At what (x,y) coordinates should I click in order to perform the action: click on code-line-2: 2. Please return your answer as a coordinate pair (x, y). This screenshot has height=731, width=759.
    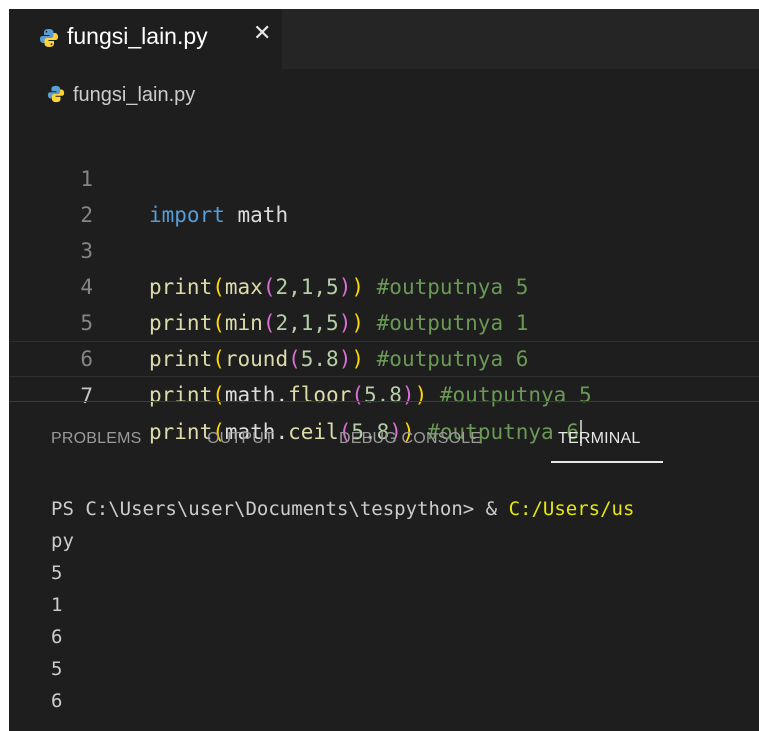
    Looking at the image, I should click on (384, 194).